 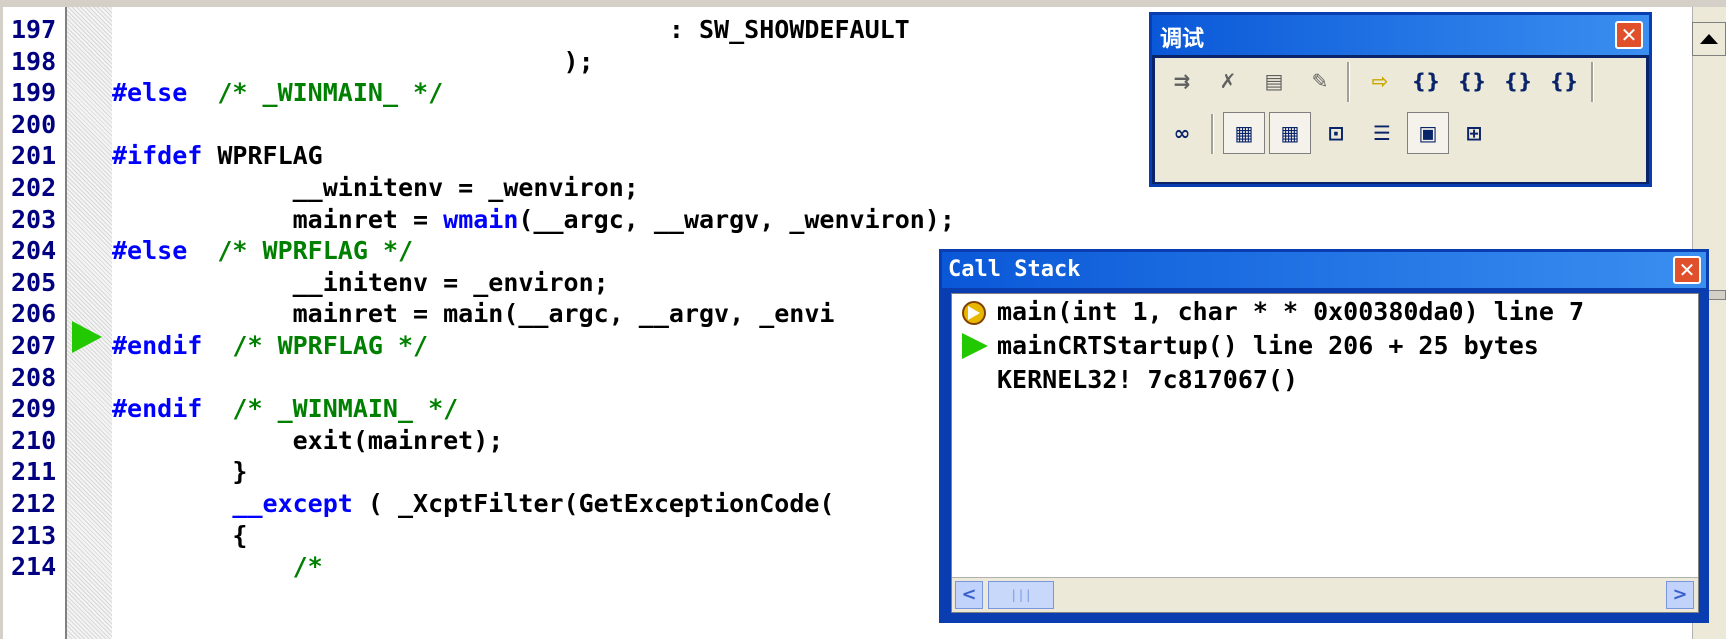 I want to click on code-token: exit(mainret);, so click(x=308, y=440).